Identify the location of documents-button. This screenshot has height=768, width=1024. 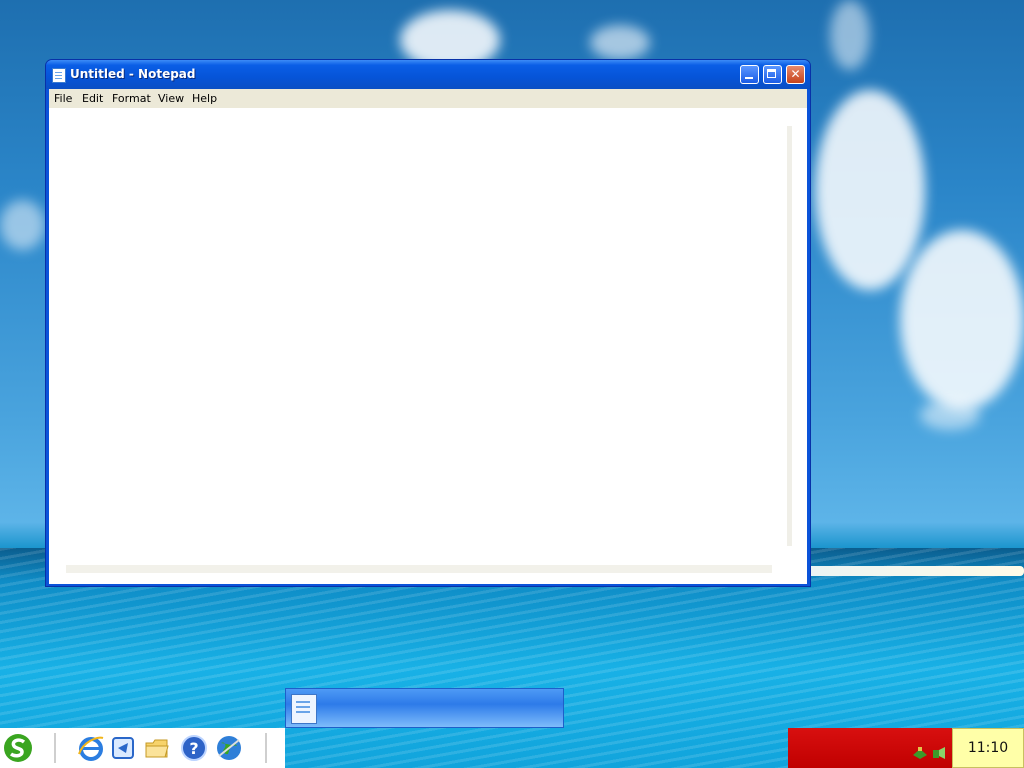
(123, 748).